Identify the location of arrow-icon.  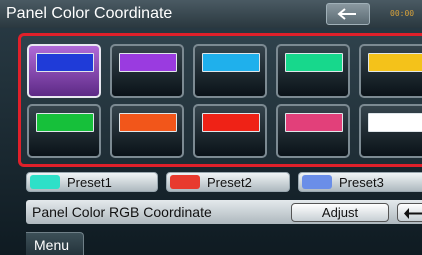
(413, 213).